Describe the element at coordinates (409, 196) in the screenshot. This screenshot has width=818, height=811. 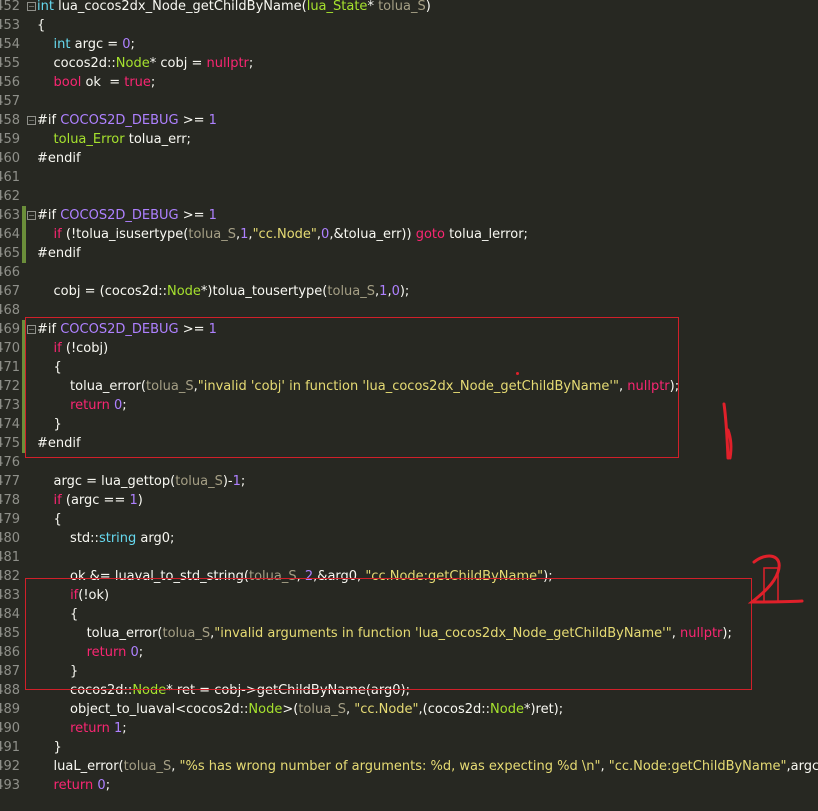
I see `code-line: 462` at that location.